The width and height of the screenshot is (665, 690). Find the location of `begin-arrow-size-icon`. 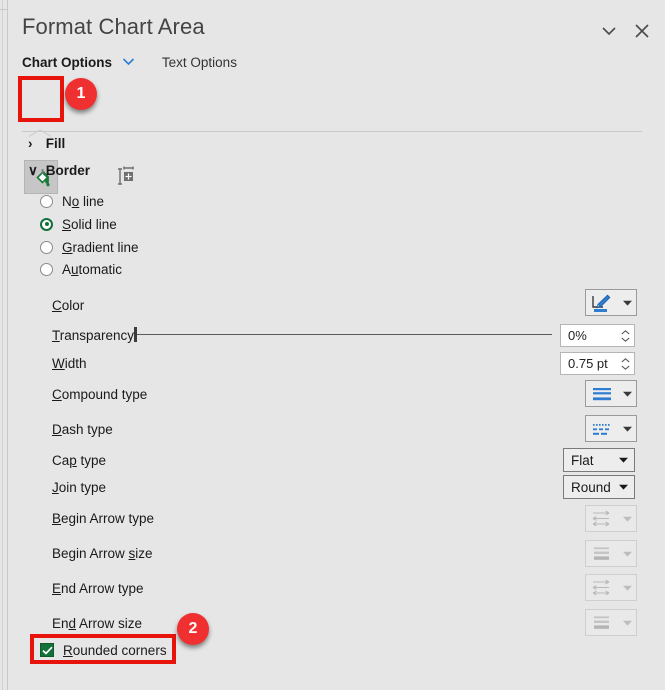

begin-arrow-size-icon is located at coordinates (601, 553).